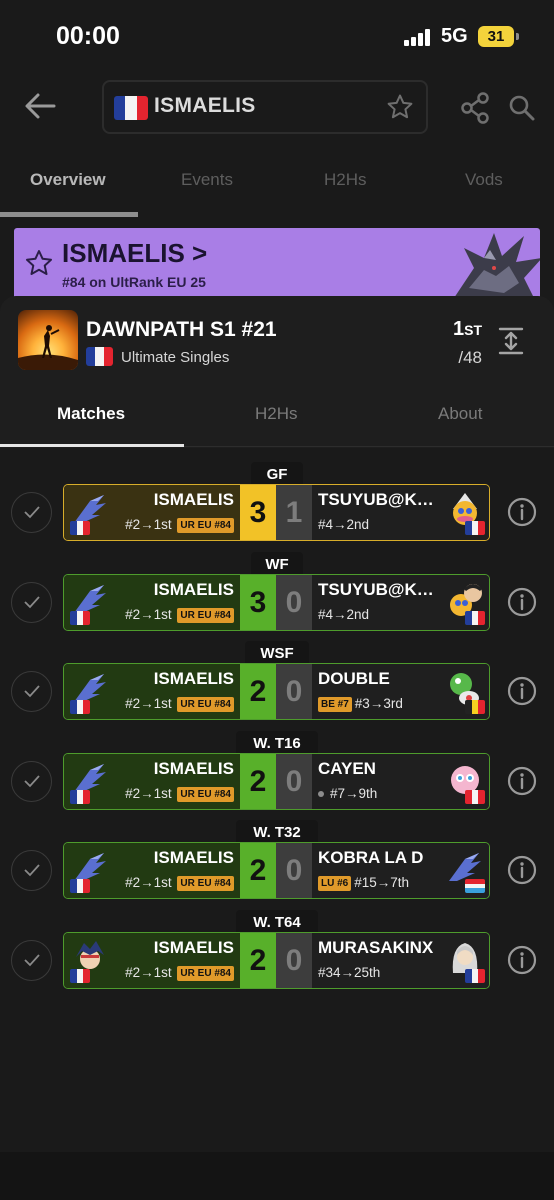 The image size is (554, 1200). Describe the element at coordinates (265, 107) in the screenshot. I see `player-search-box: ISMAELIS` at that location.